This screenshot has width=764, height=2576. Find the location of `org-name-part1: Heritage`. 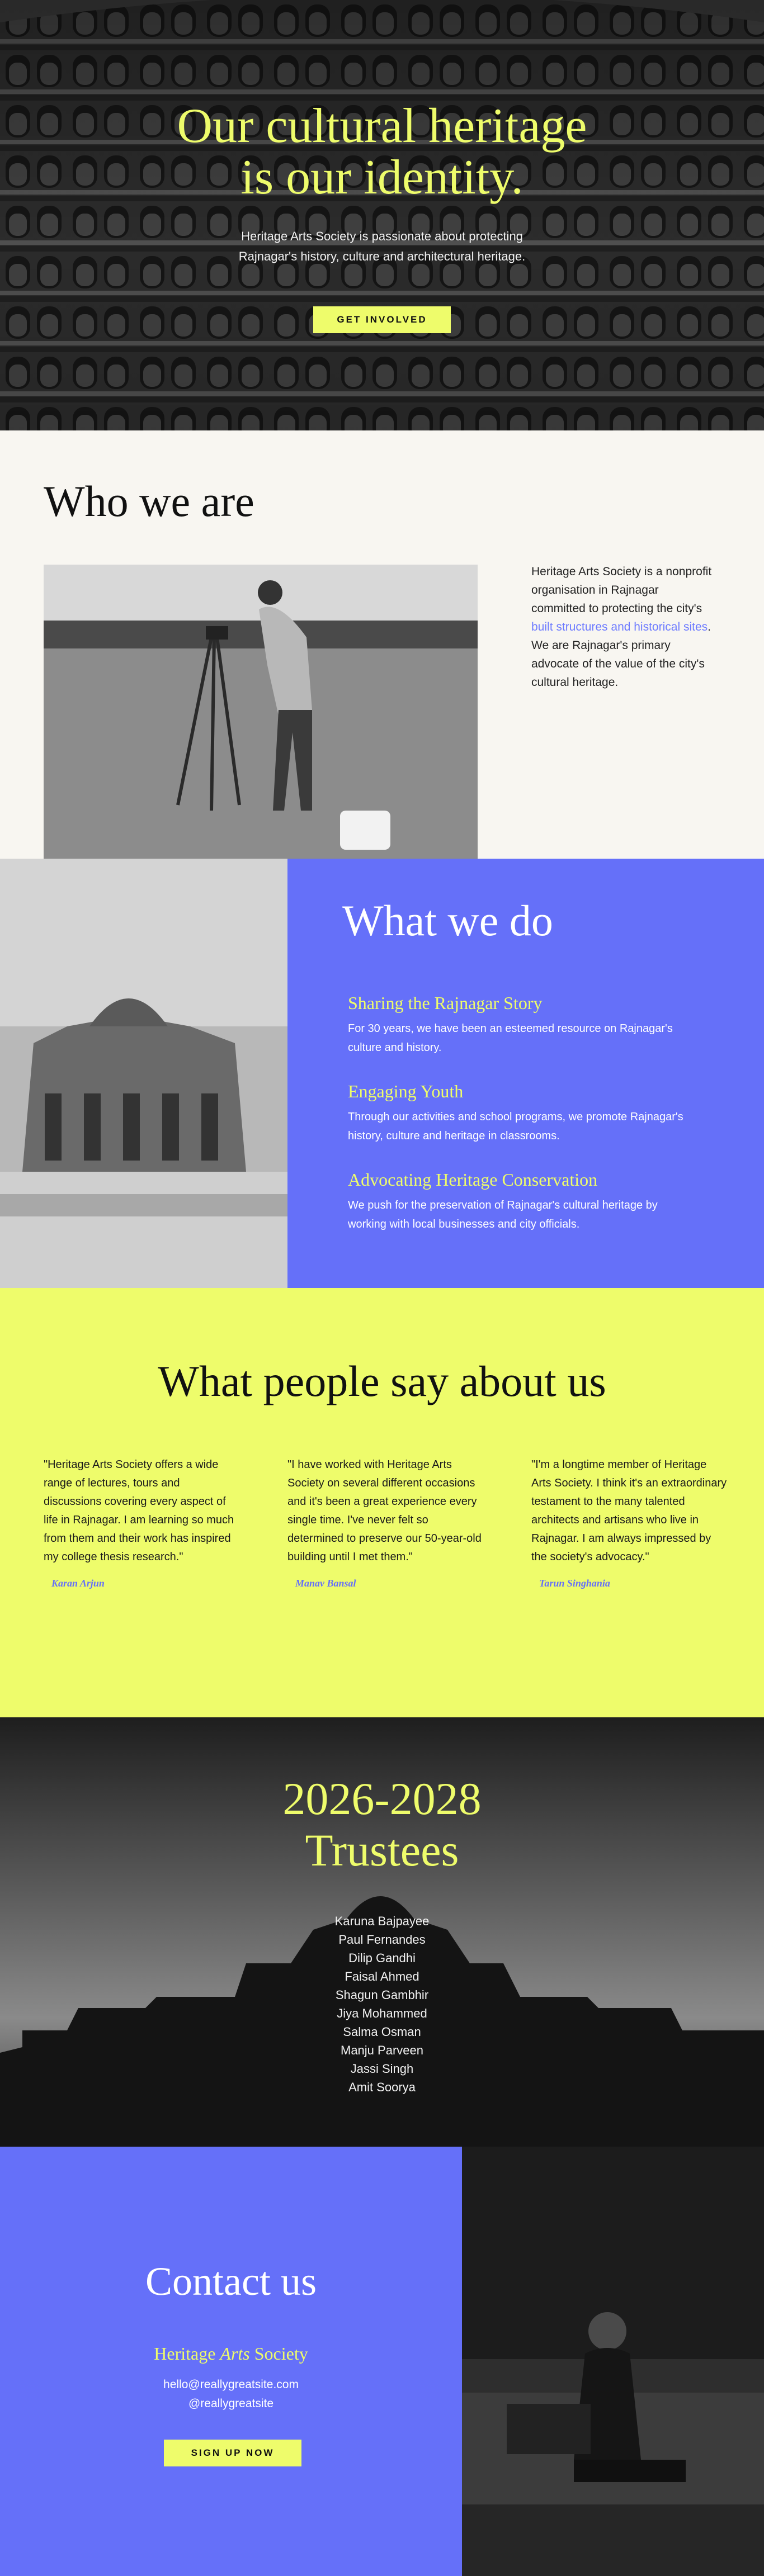

org-name-part1: Heritage is located at coordinates (187, 2354).